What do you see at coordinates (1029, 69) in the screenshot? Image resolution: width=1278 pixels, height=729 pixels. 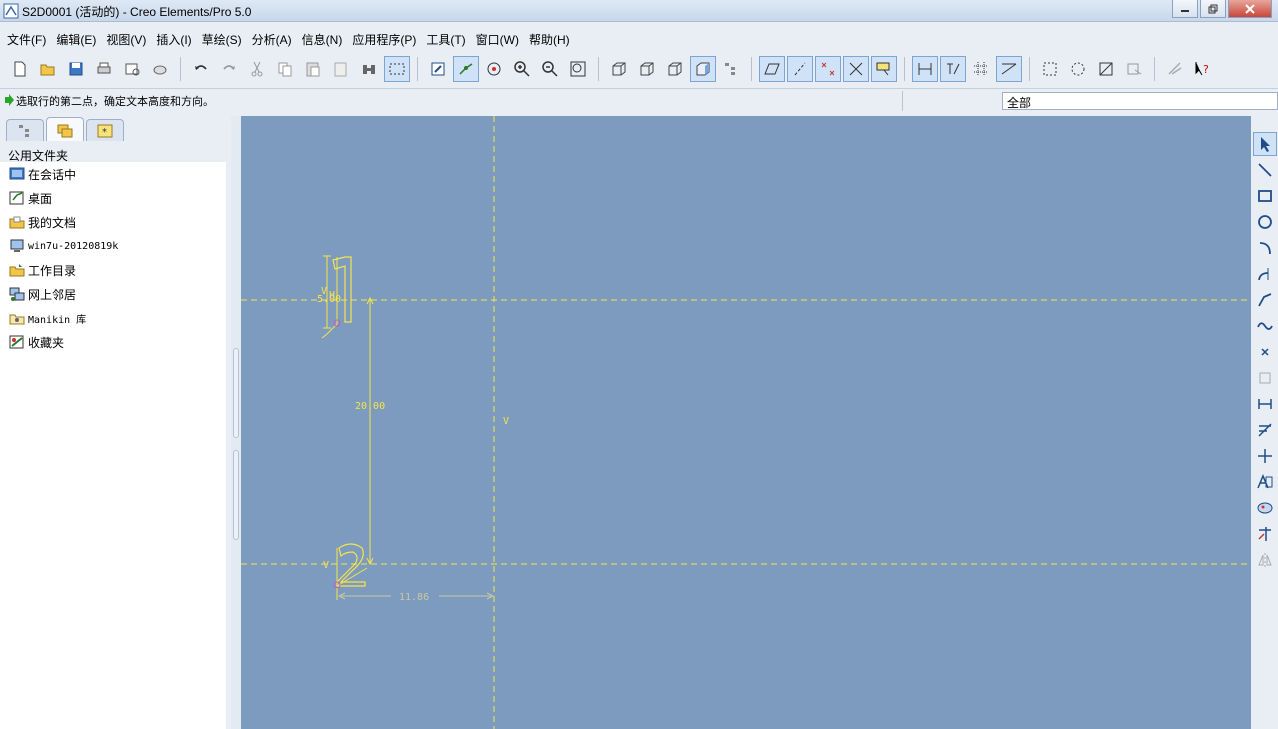 I see `toolbar-separator` at bounding box center [1029, 69].